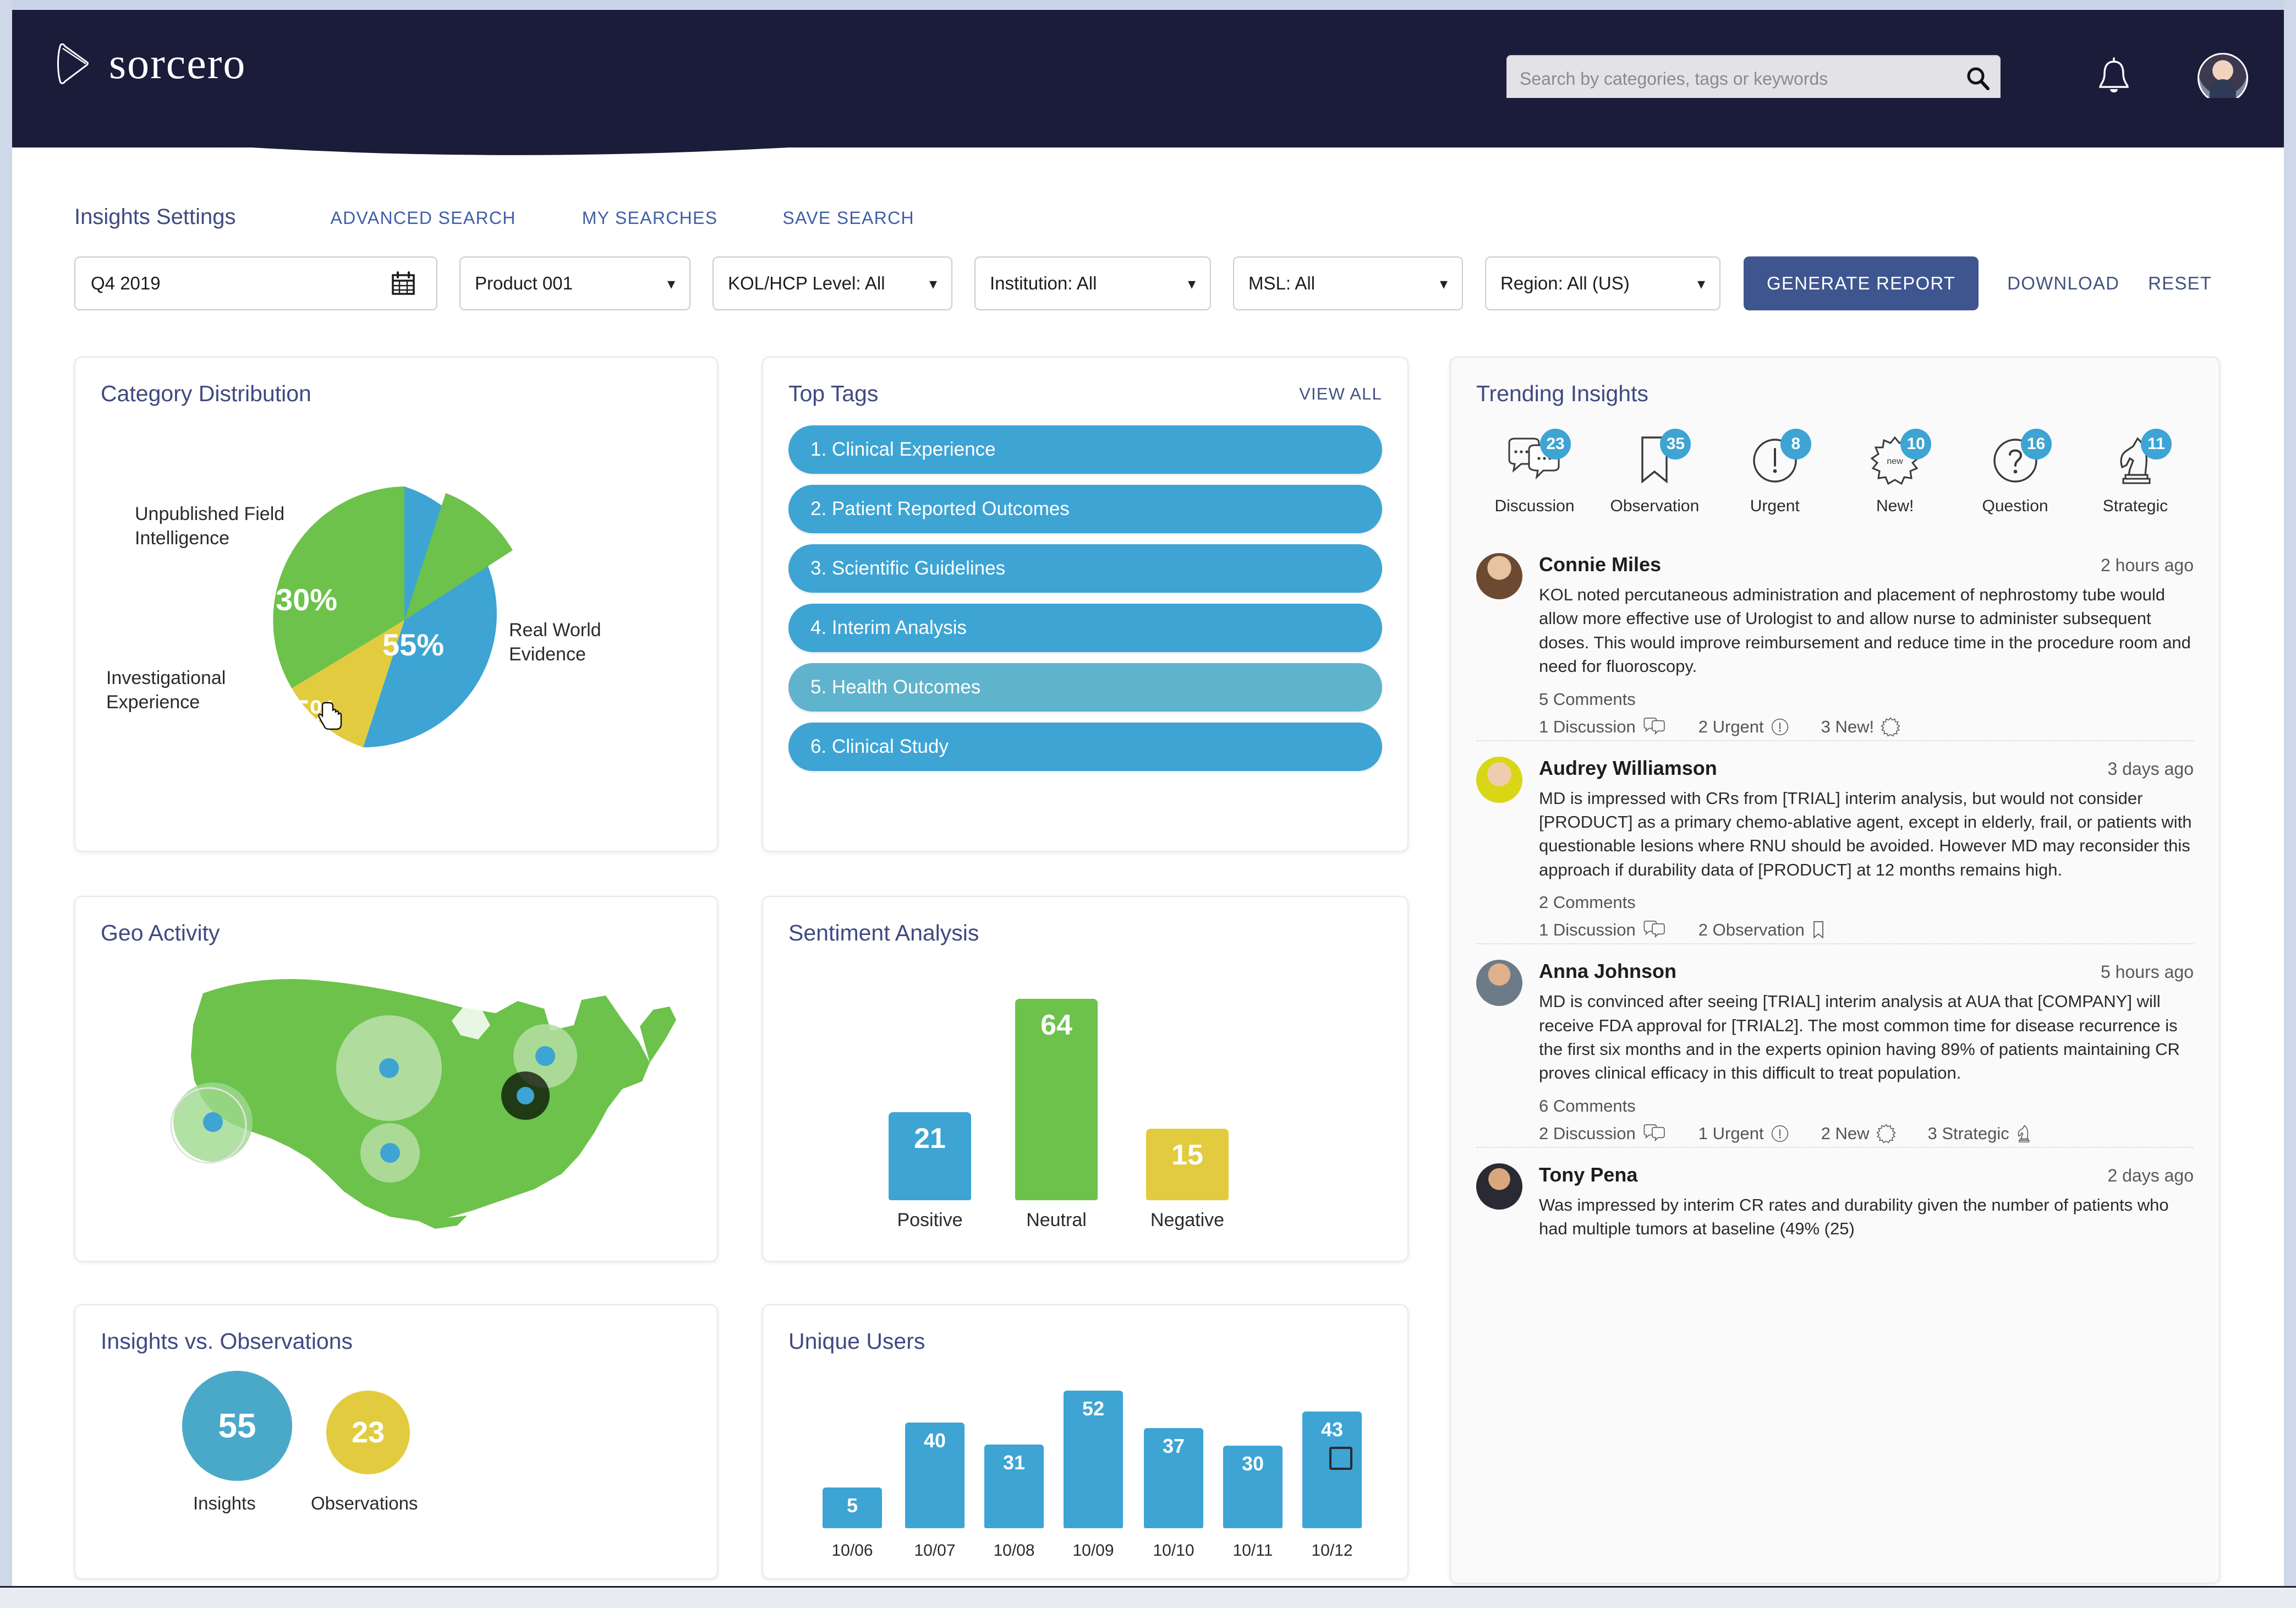 This screenshot has width=2296, height=1608. What do you see at coordinates (1534, 473) in the screenshot?
I see `trending-filter-discussion: 23 Discussion` at bounding box center [1534, 473].